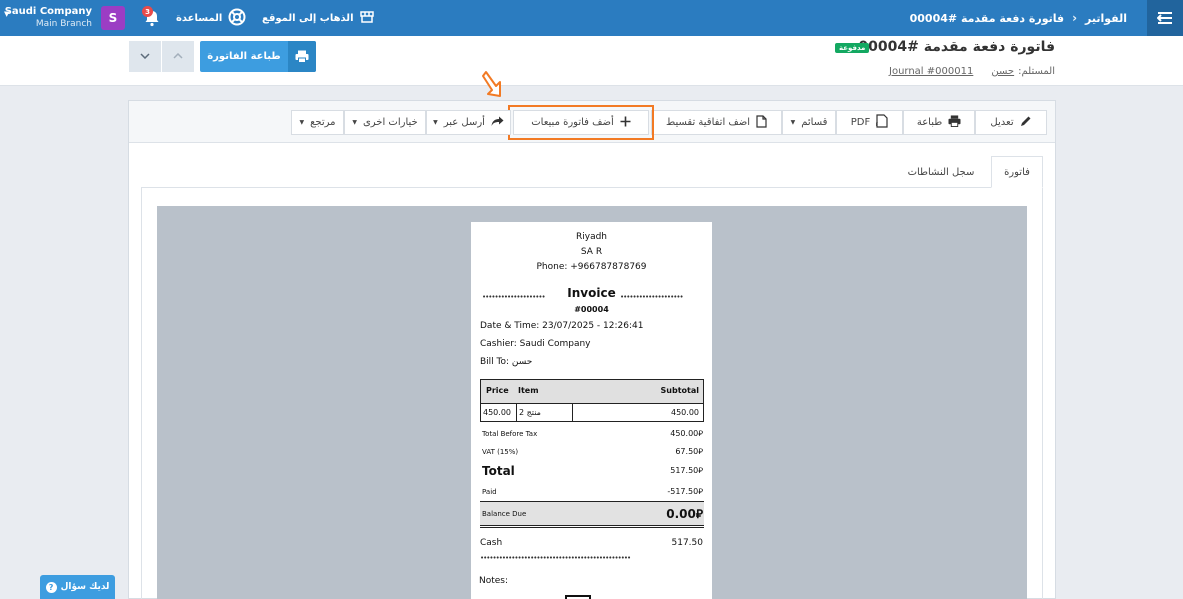 The width and height of the screenshot is (1183, 599). I want to click on paid-value: -517.50⃁, so click(685, 491).